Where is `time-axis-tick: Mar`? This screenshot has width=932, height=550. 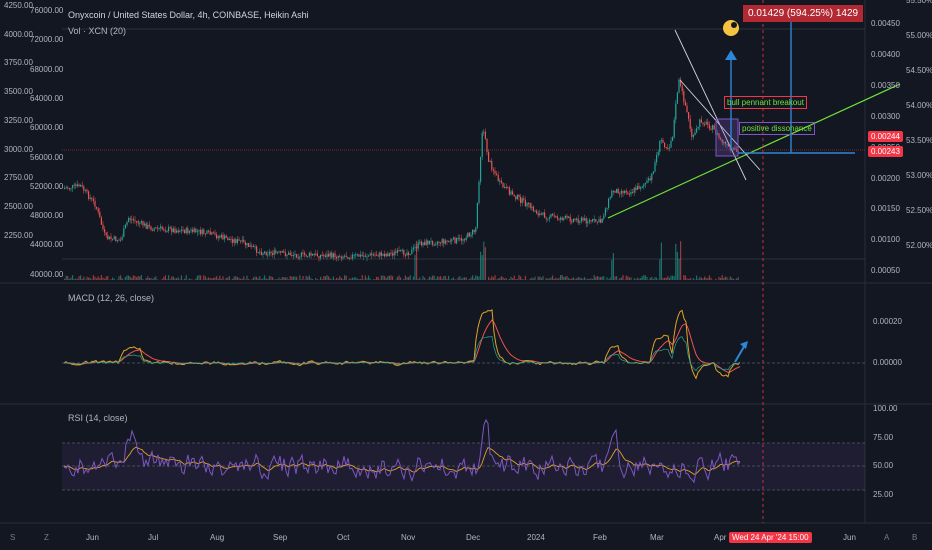
time-axis-tick: Mar is located at coordinates (657, 537).